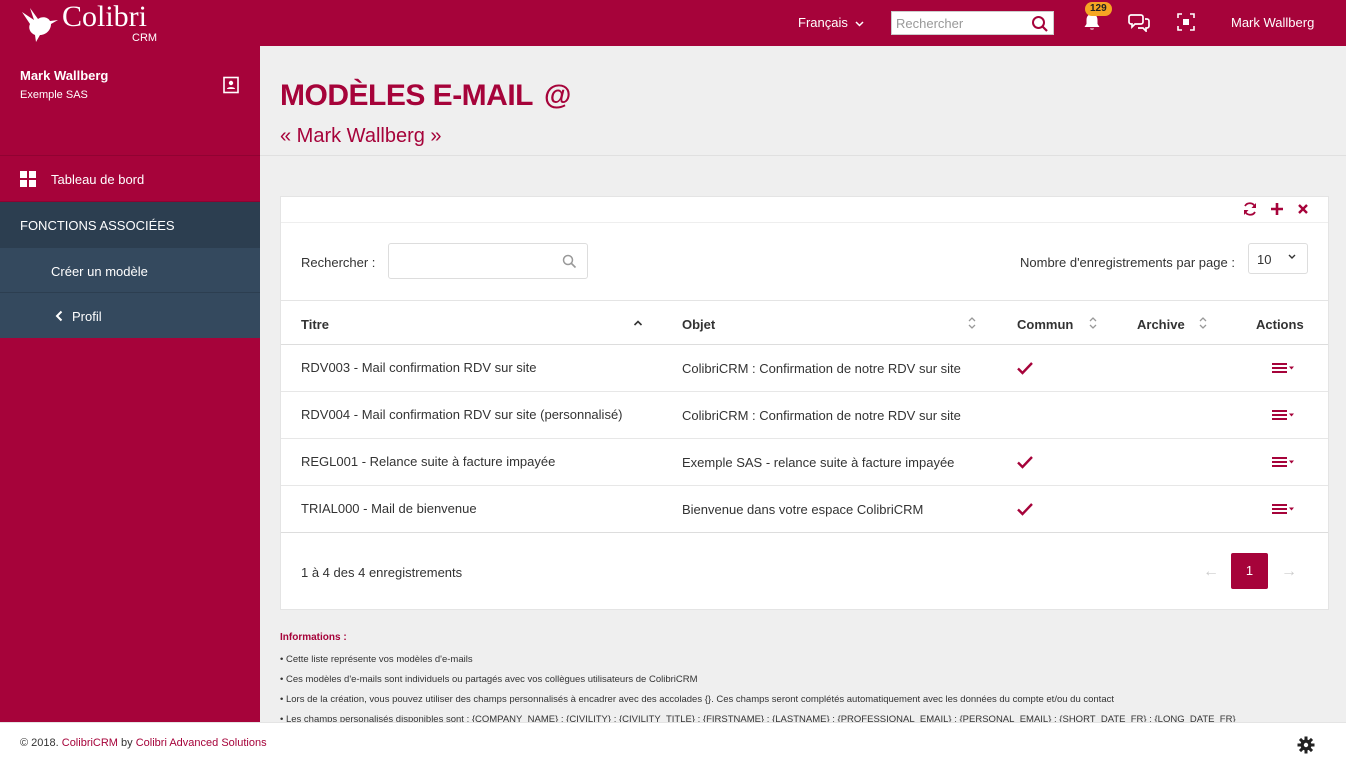 This screenshot has width=1346, height=764. I want to click on top-search-input, so click(957, 23).